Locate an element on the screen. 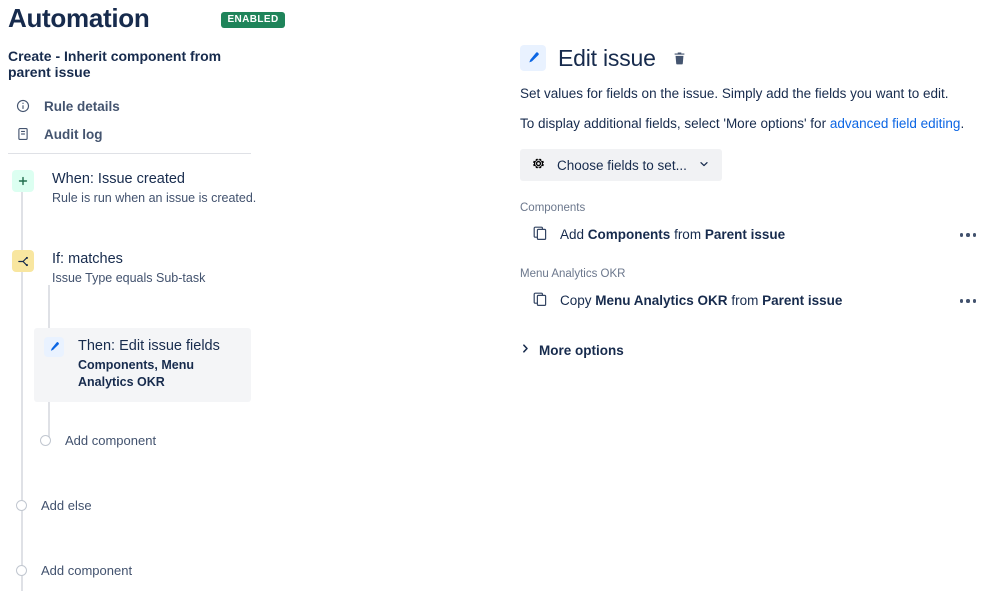  panel-title: Edit issue is located at coordinates (607, 58).